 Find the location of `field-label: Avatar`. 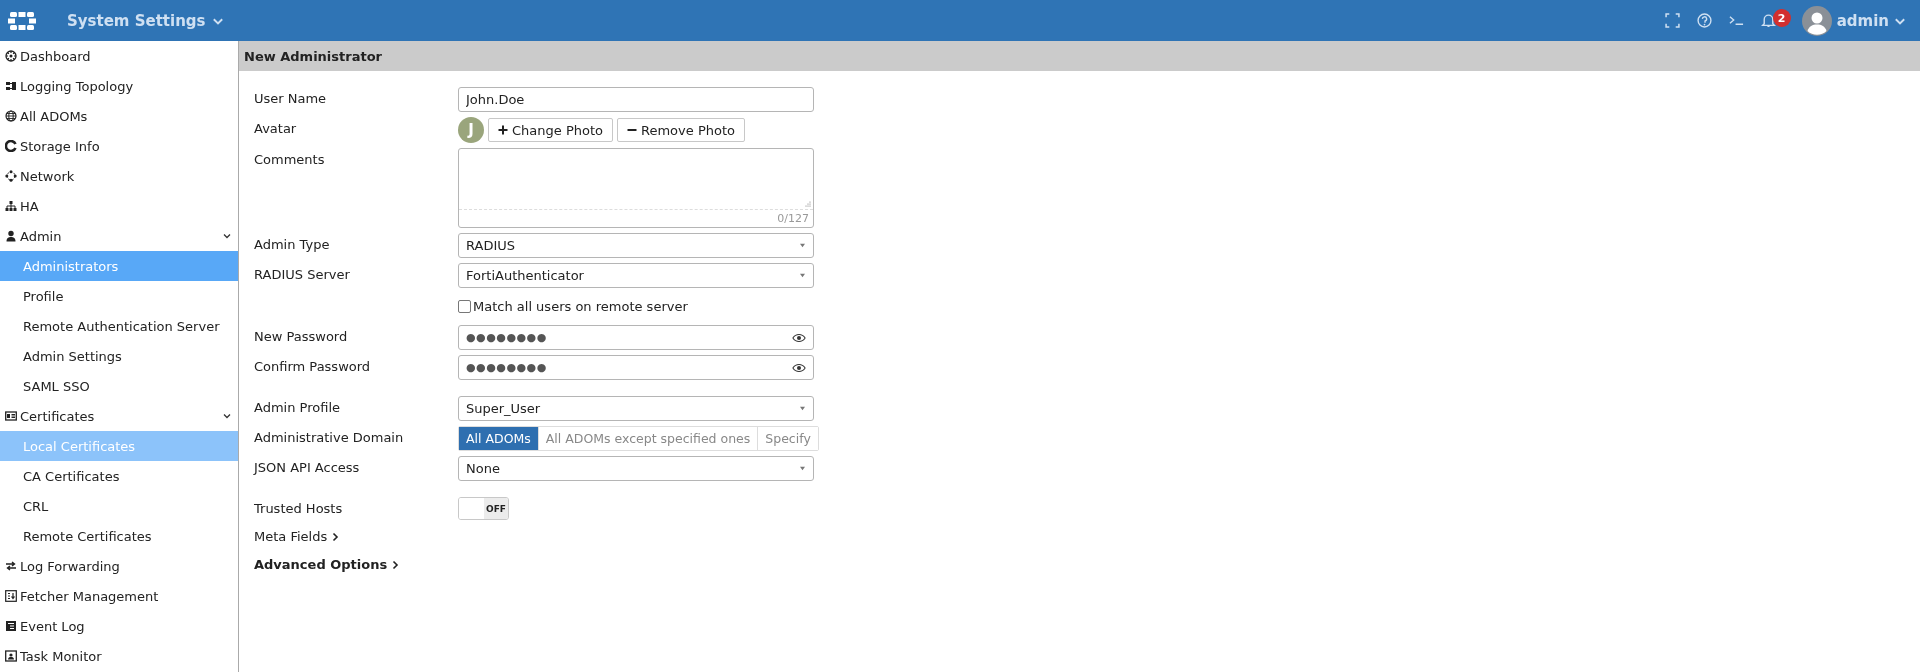

field-label: Avatar is located at coordinates (276, 128).